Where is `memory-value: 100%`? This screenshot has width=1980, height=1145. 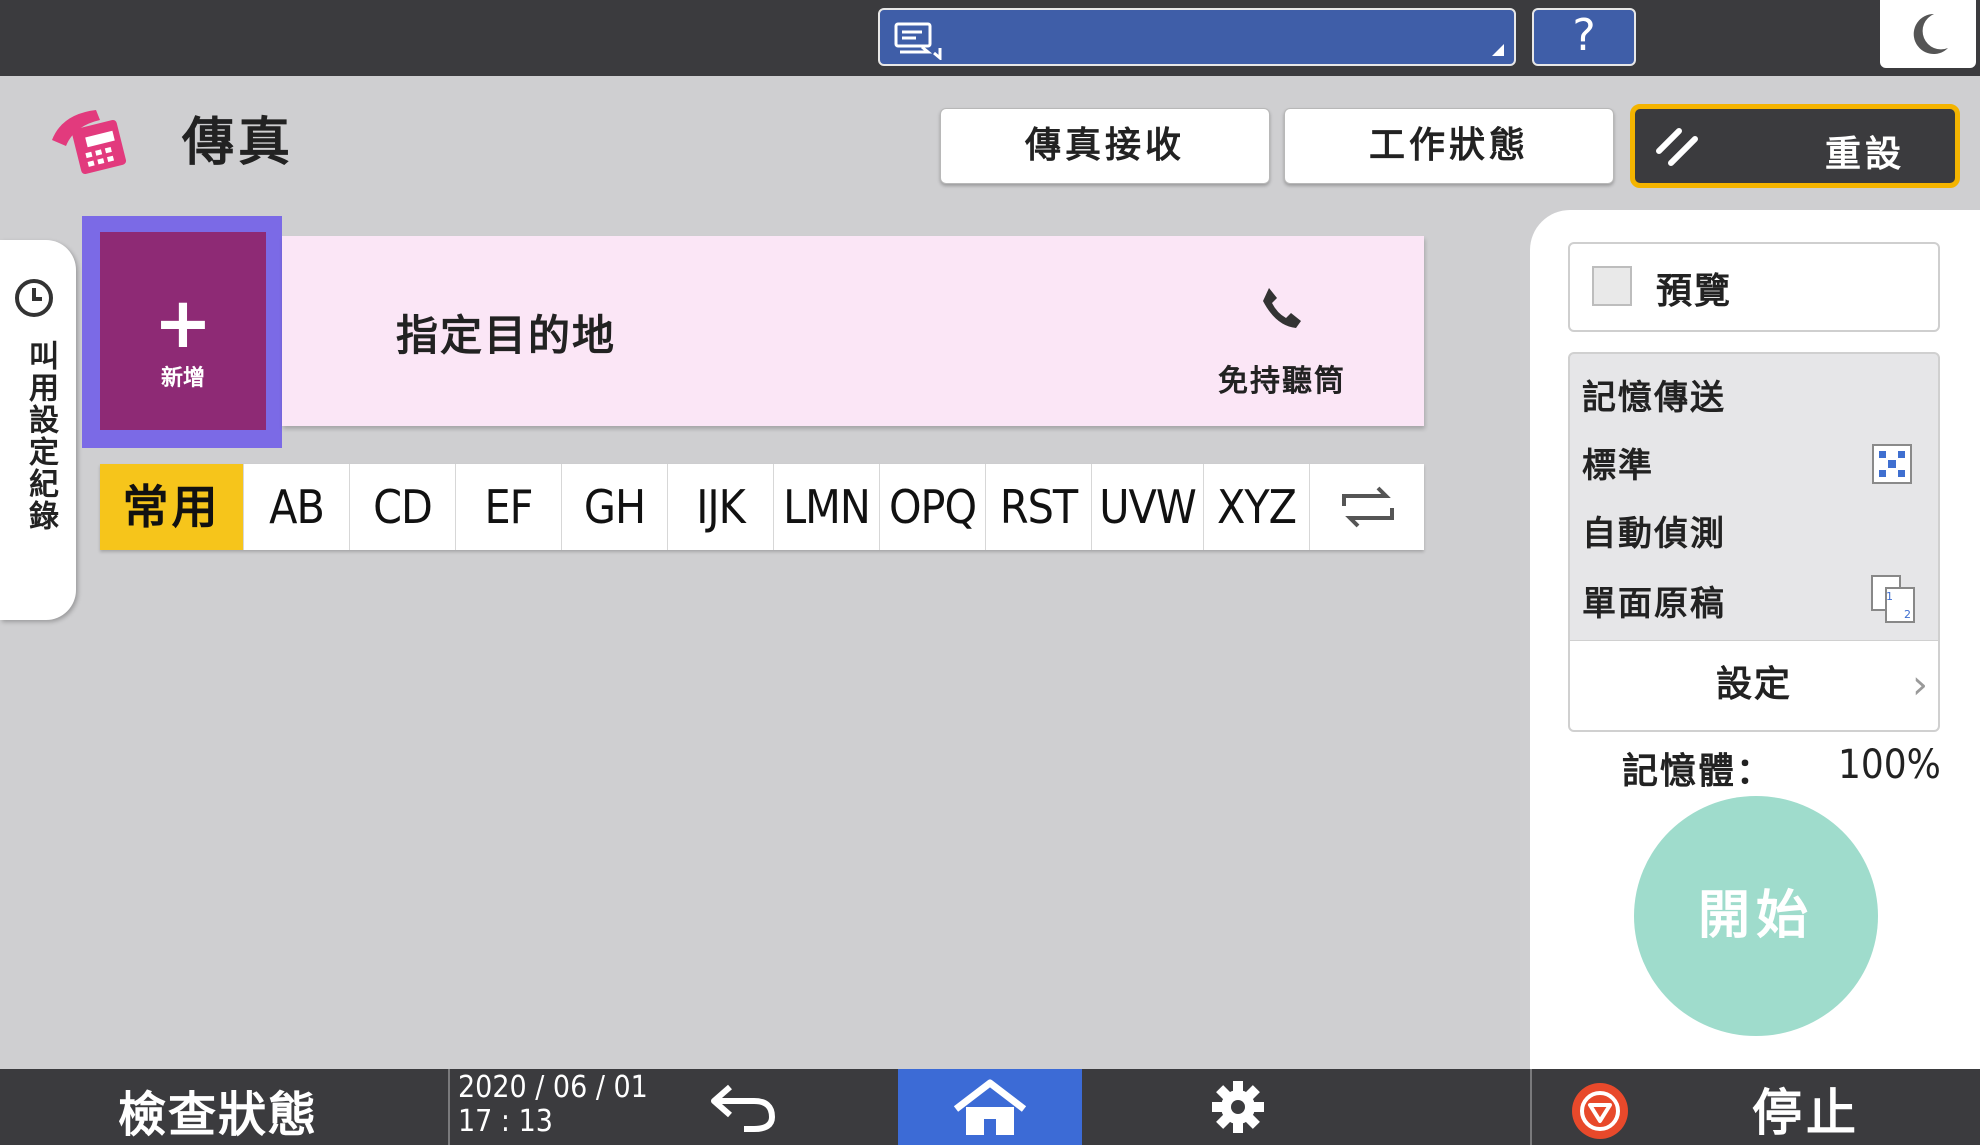 memory-value: 100% is located at coordinates (1889, 765).